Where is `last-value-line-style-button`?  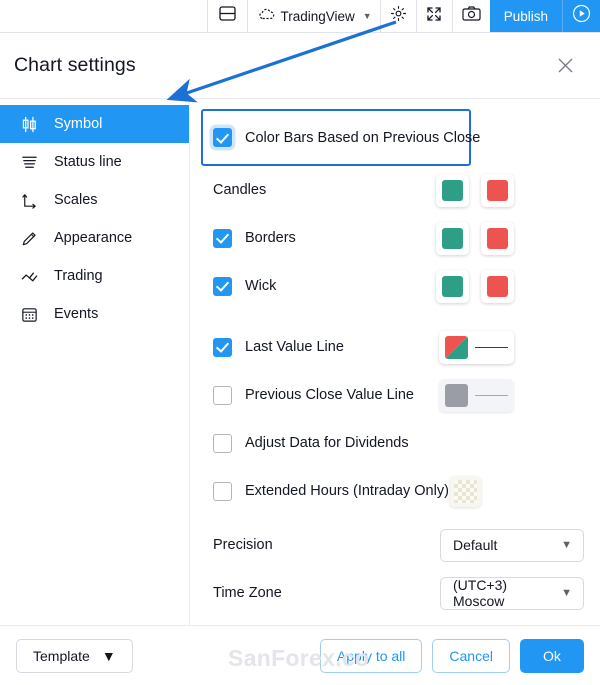
last-value-line-style-button is located at coordinates (476, 347).